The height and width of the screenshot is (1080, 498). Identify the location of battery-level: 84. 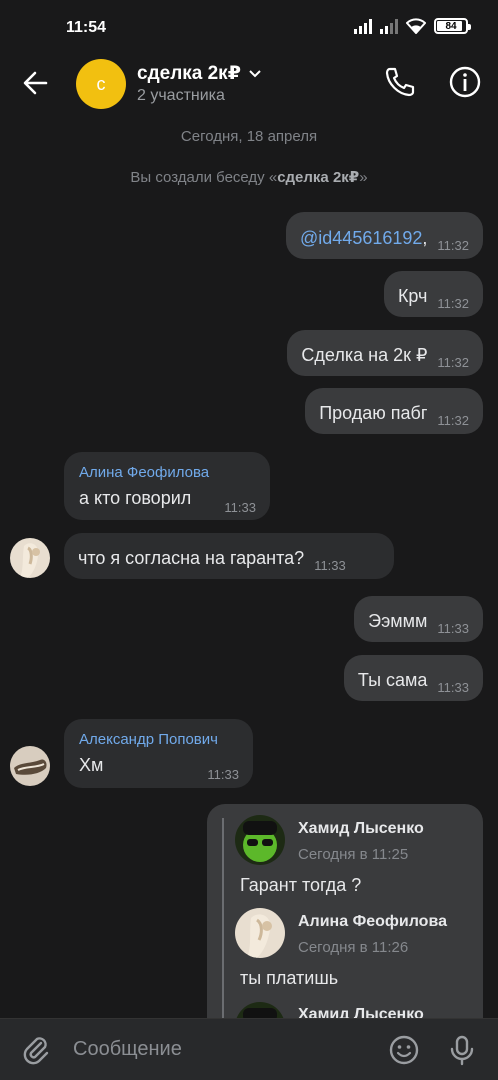
(451, 26).